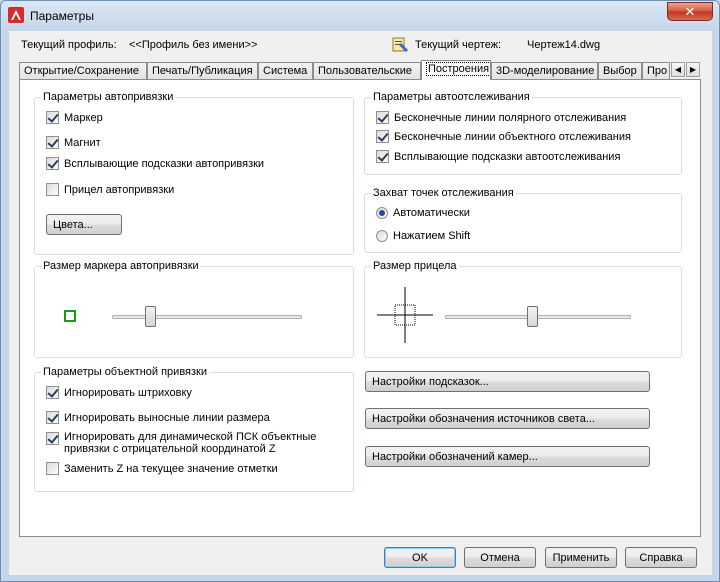 This screenshot has height=582, width=720. What do you see at coordinates (194, 309) in the screenshot?
I see `marker-size-group: Размер маркера автопривязки` at bounding box center [194, 309].